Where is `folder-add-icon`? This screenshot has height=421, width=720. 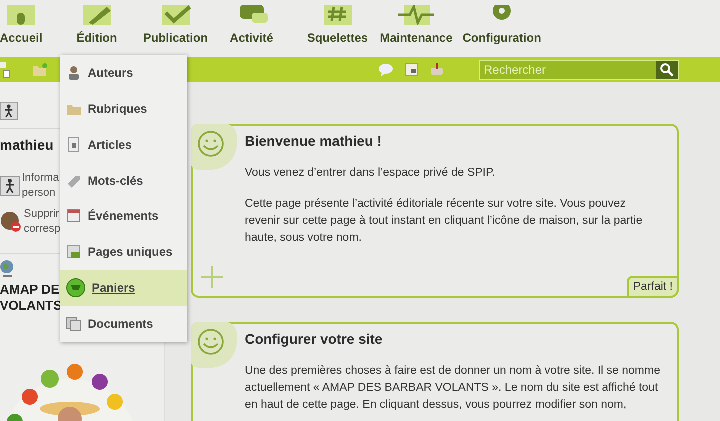
folder-add-icon is located at coordinates (40, 69).